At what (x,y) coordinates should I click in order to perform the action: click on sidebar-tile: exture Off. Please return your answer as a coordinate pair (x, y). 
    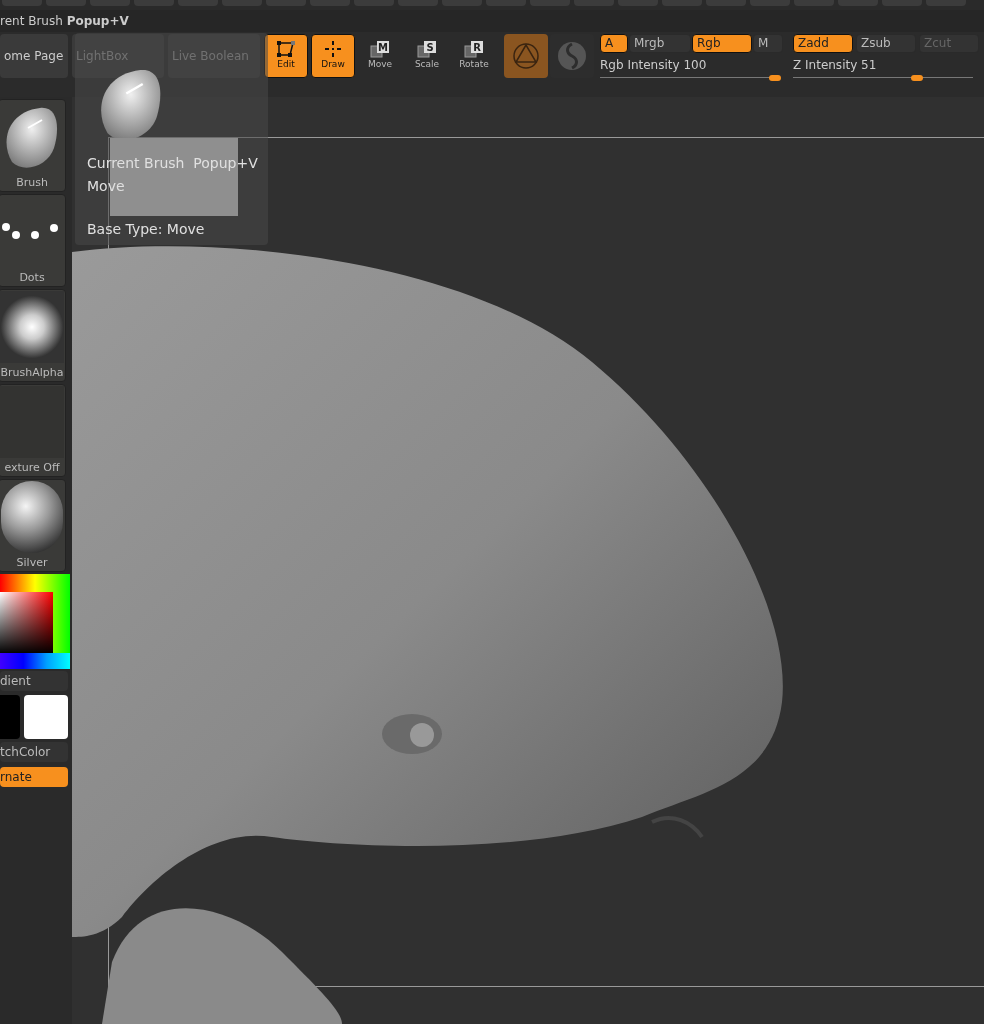
    Looking at the image, I should click on (33, 430).